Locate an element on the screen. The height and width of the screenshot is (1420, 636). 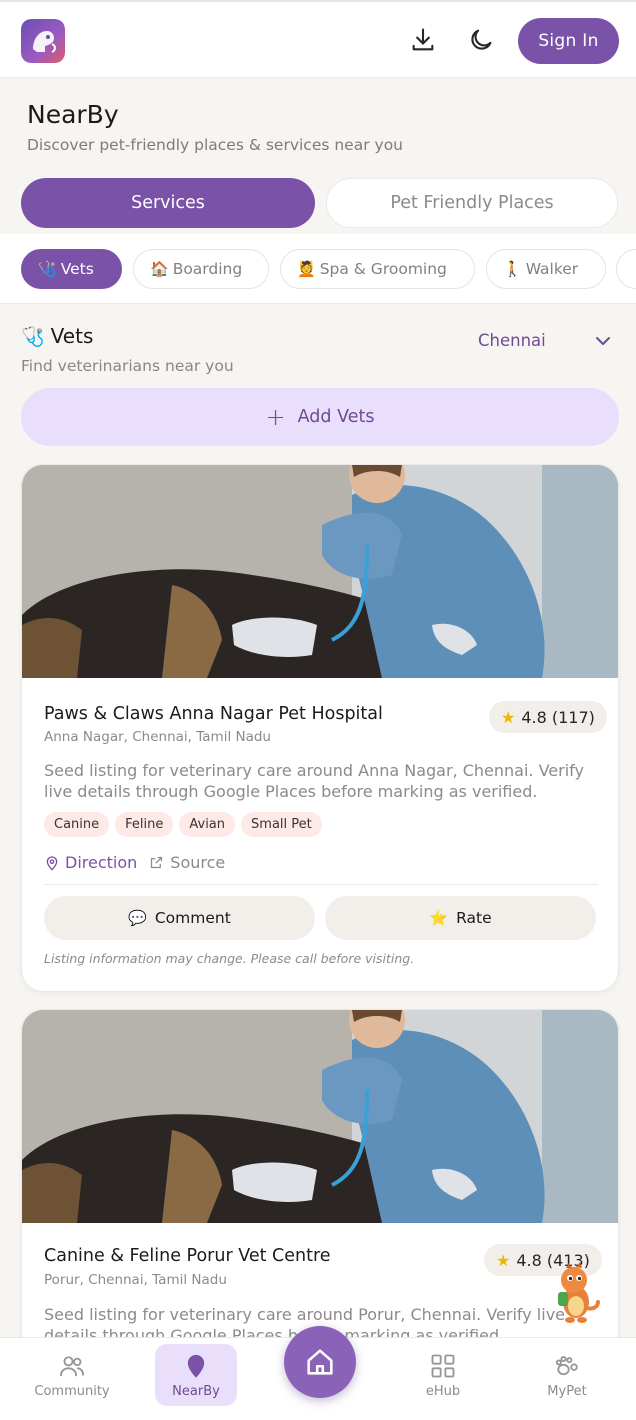
download-icon is located at coordinates (423, 40).